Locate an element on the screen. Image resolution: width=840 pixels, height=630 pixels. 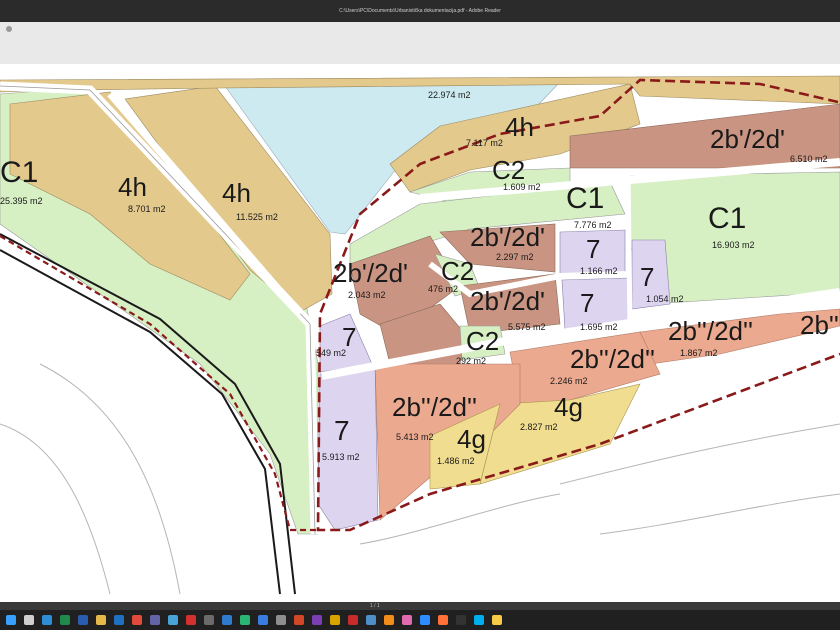
label-4g-a: 4g is located at coordinates (568, 407).